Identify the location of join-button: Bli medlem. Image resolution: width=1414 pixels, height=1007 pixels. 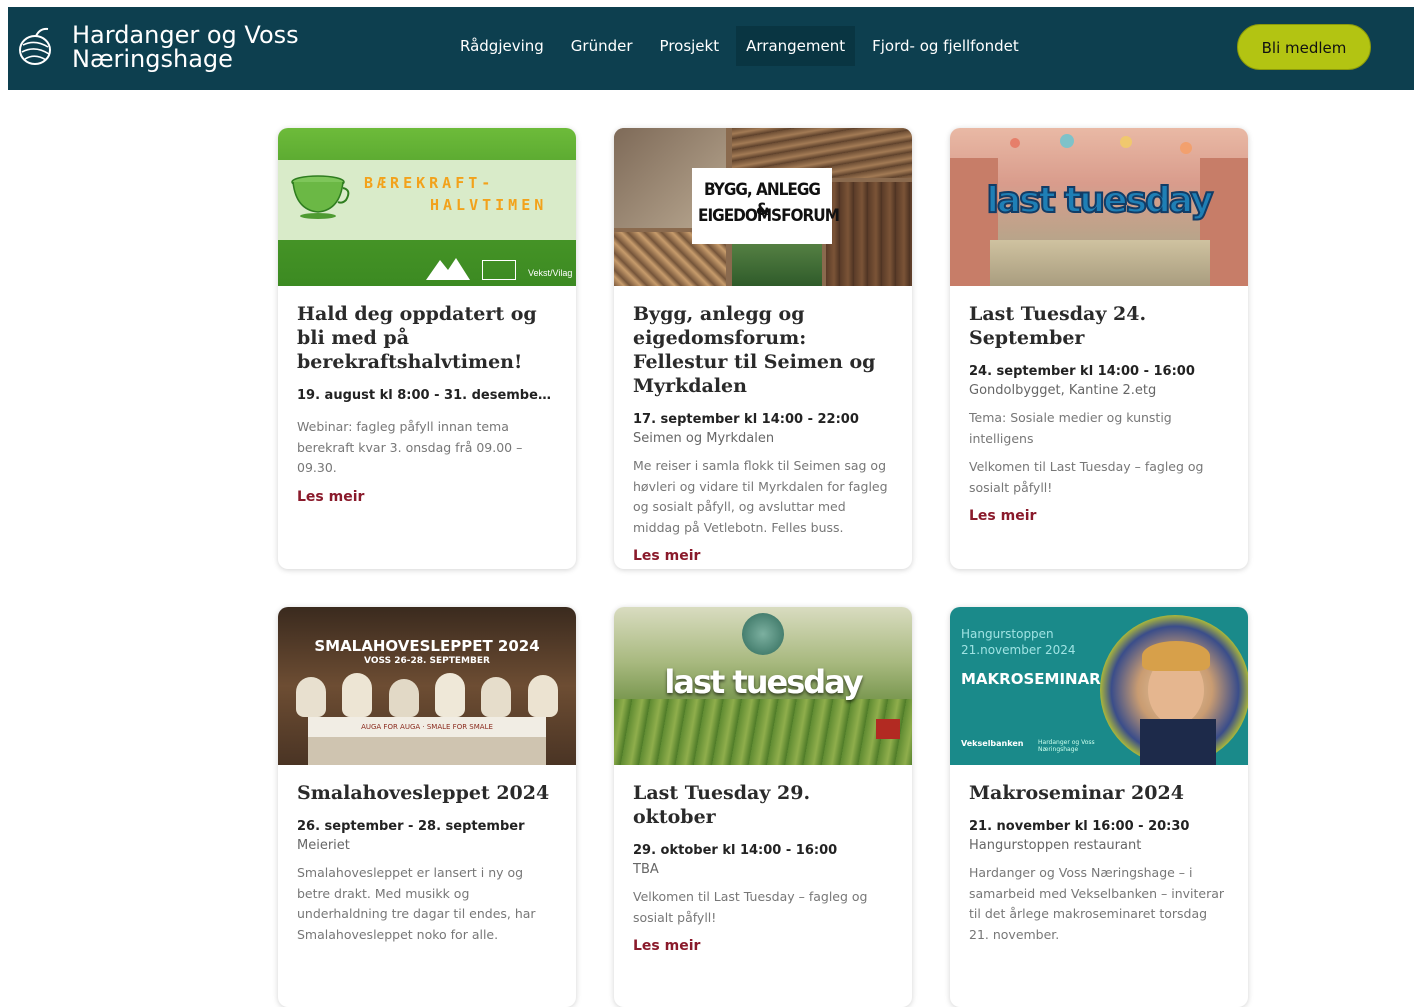
(1304, 47).